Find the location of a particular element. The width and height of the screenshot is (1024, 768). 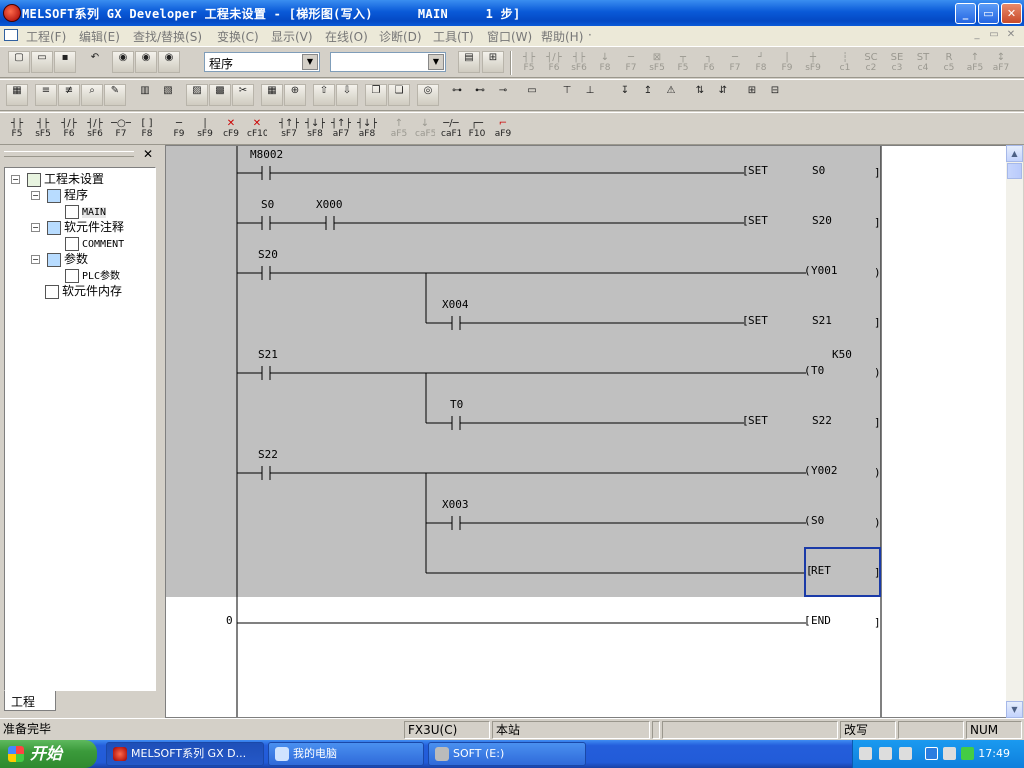

taskbar-item-soft-drive: SOFT (E:) is located at coordinates (507, 754).